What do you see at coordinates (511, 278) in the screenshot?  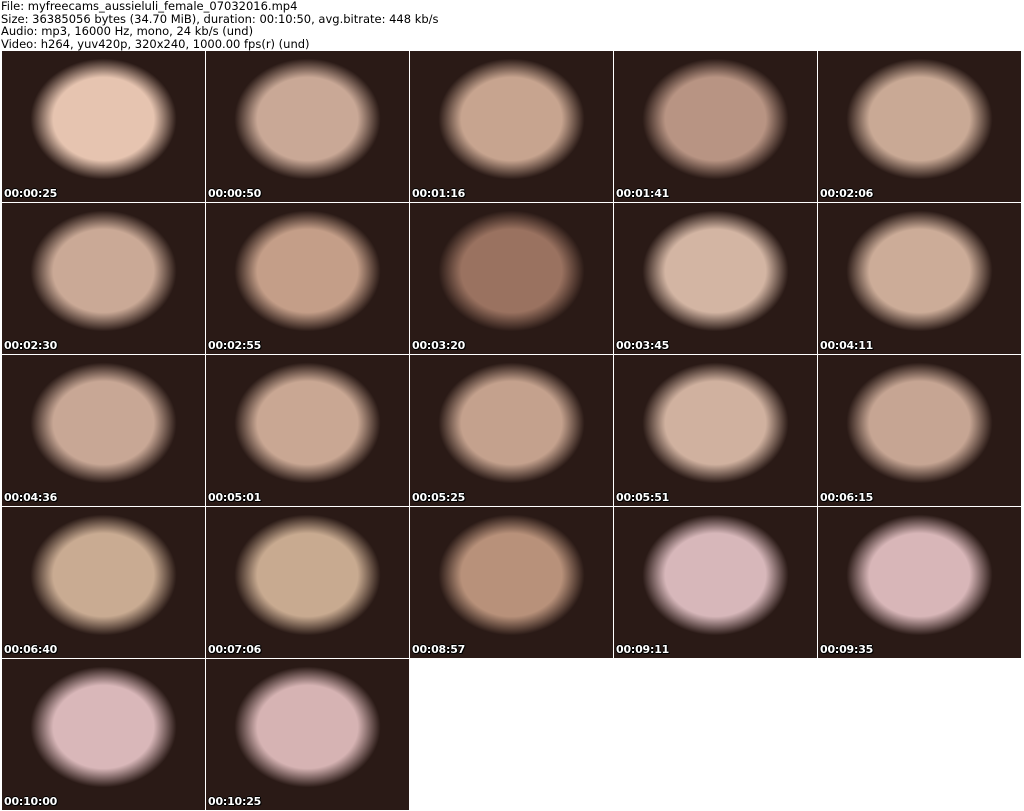 I see `video-thumbnail: 00:03:20` at bounding box center [511, 278].